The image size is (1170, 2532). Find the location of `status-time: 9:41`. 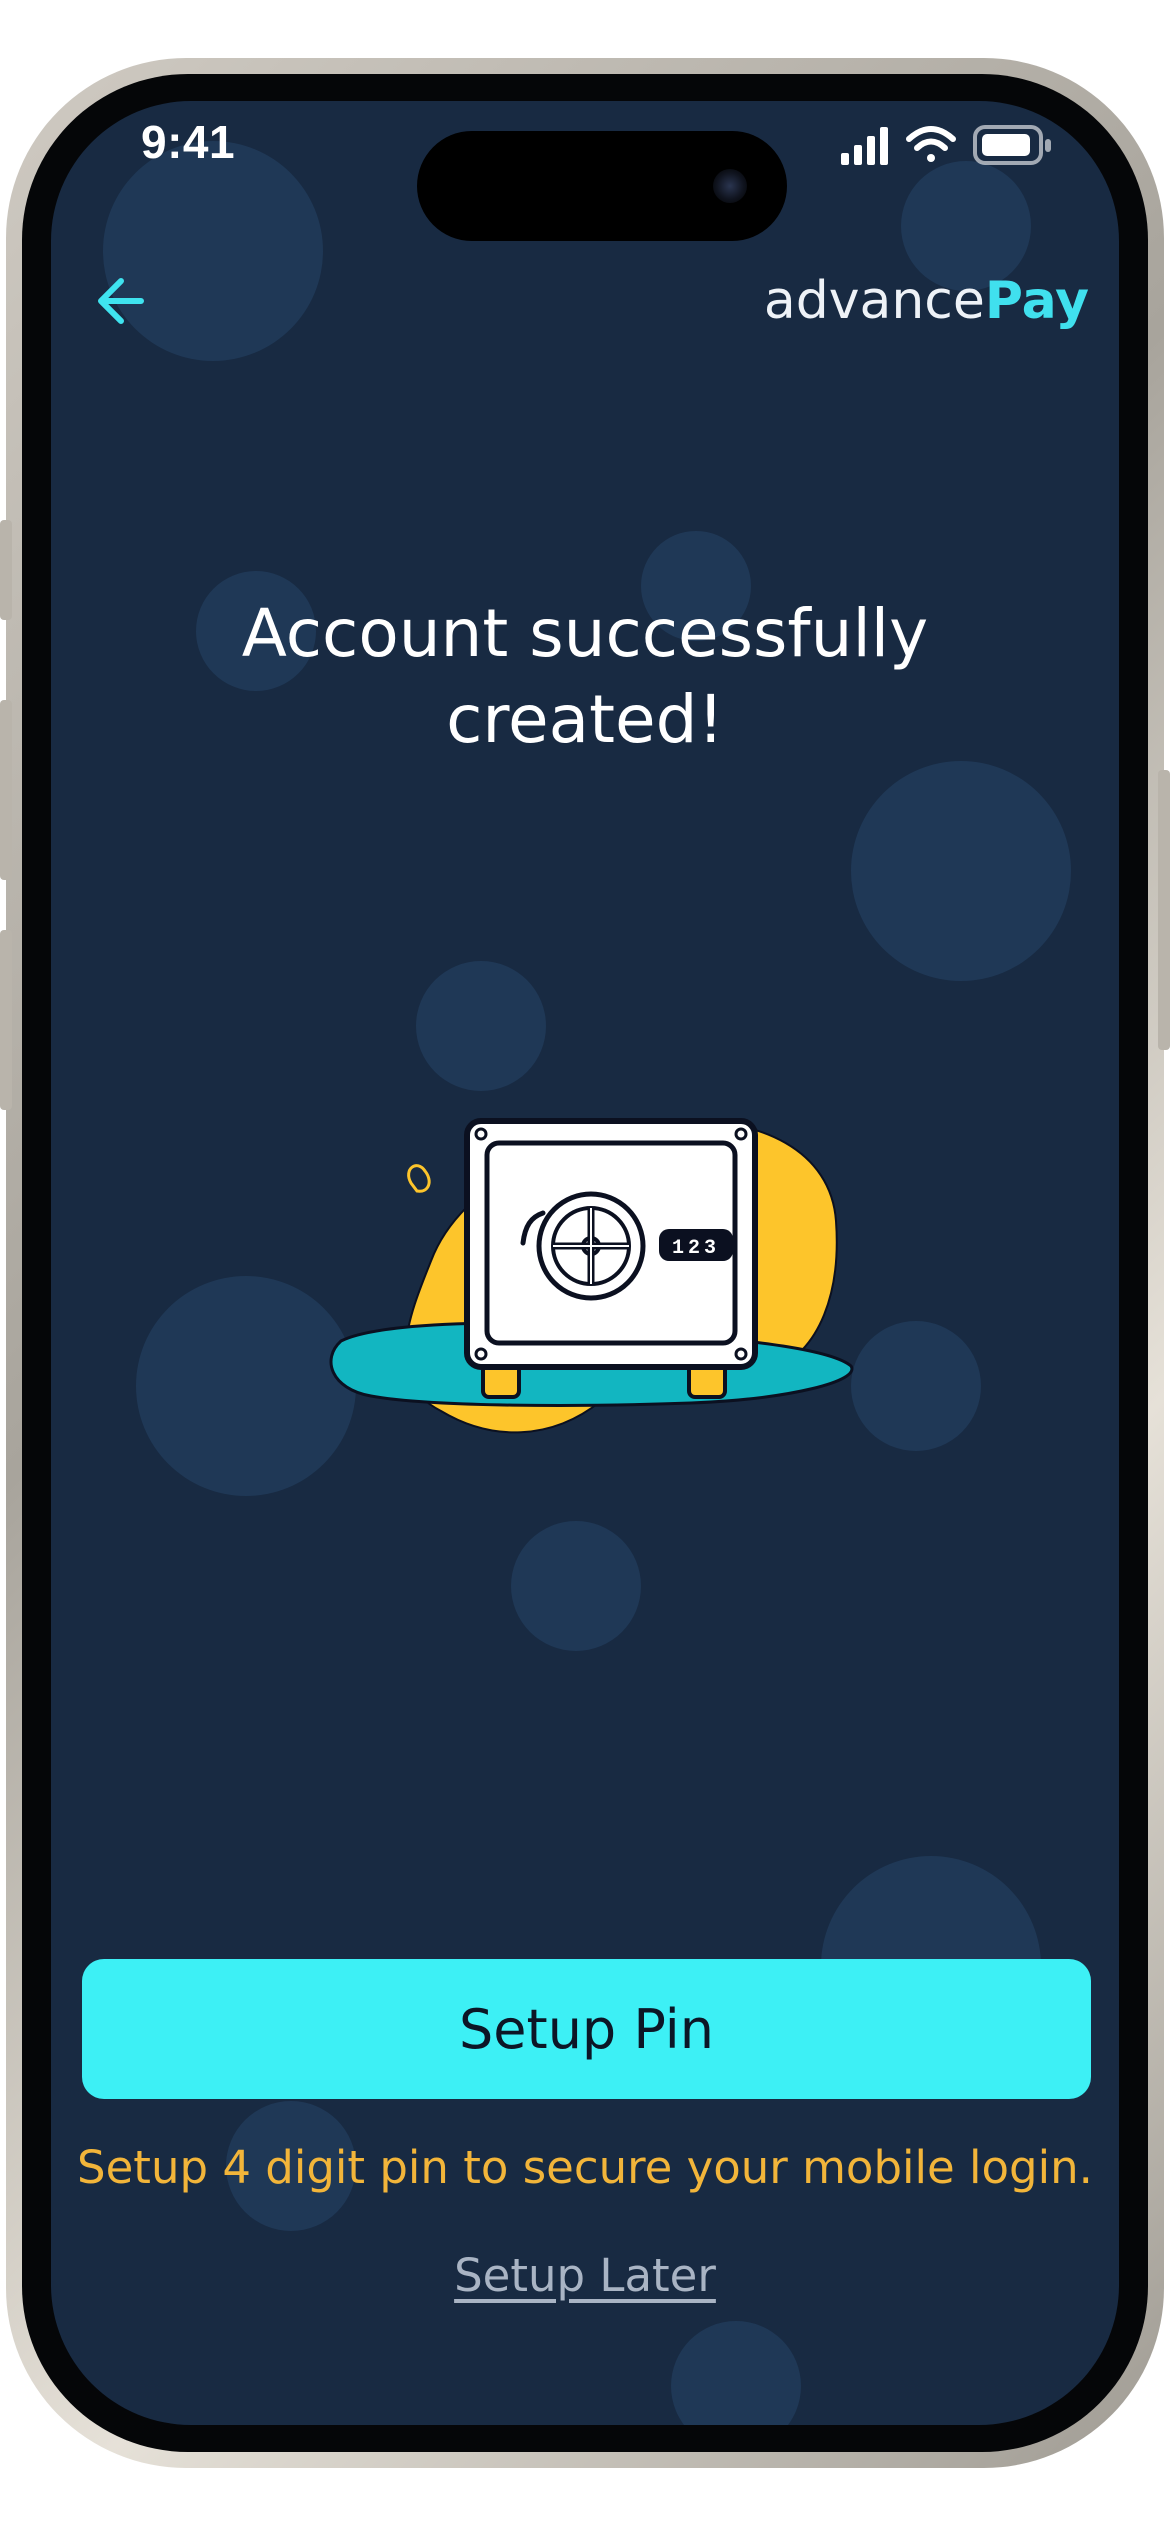

status-time: 9:41 is located at coordinates (188, 142).